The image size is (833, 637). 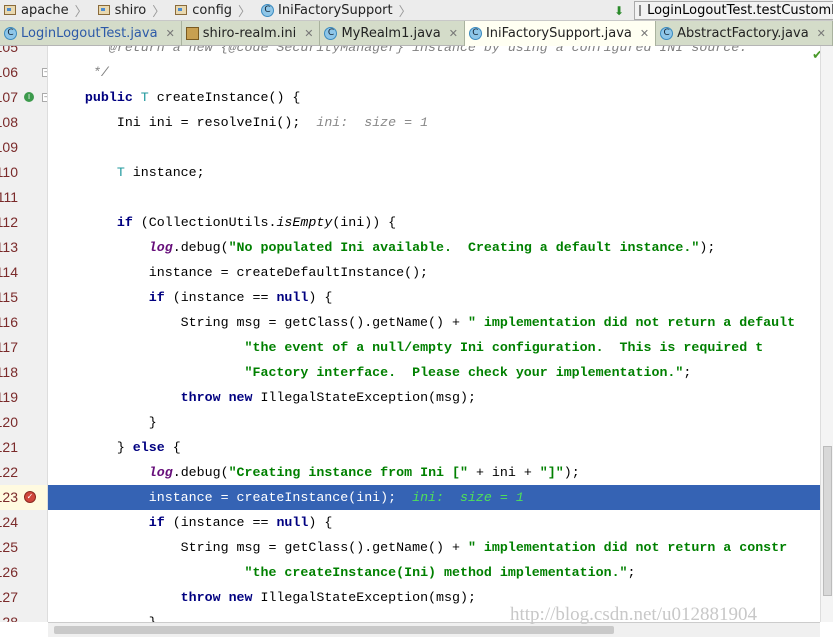 What do you see at coordinates (9, 397) in the screenshot?
I see `line-number: 119` at bounding box center [9, 397].